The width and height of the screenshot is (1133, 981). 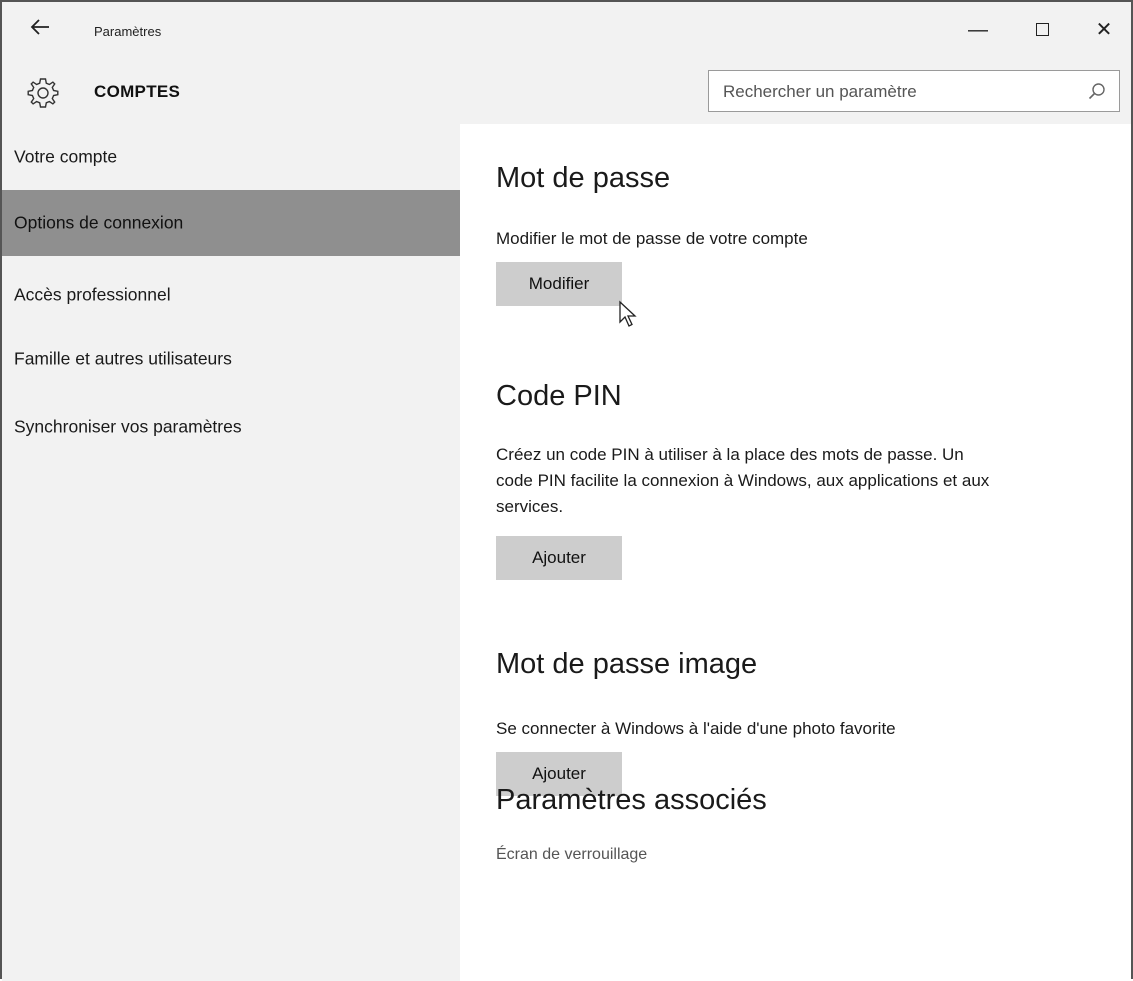 What do you see at coordinates (530, 506) in the screenshot?
I see `pin-description-line: services.` at bounding box center [530, 506].